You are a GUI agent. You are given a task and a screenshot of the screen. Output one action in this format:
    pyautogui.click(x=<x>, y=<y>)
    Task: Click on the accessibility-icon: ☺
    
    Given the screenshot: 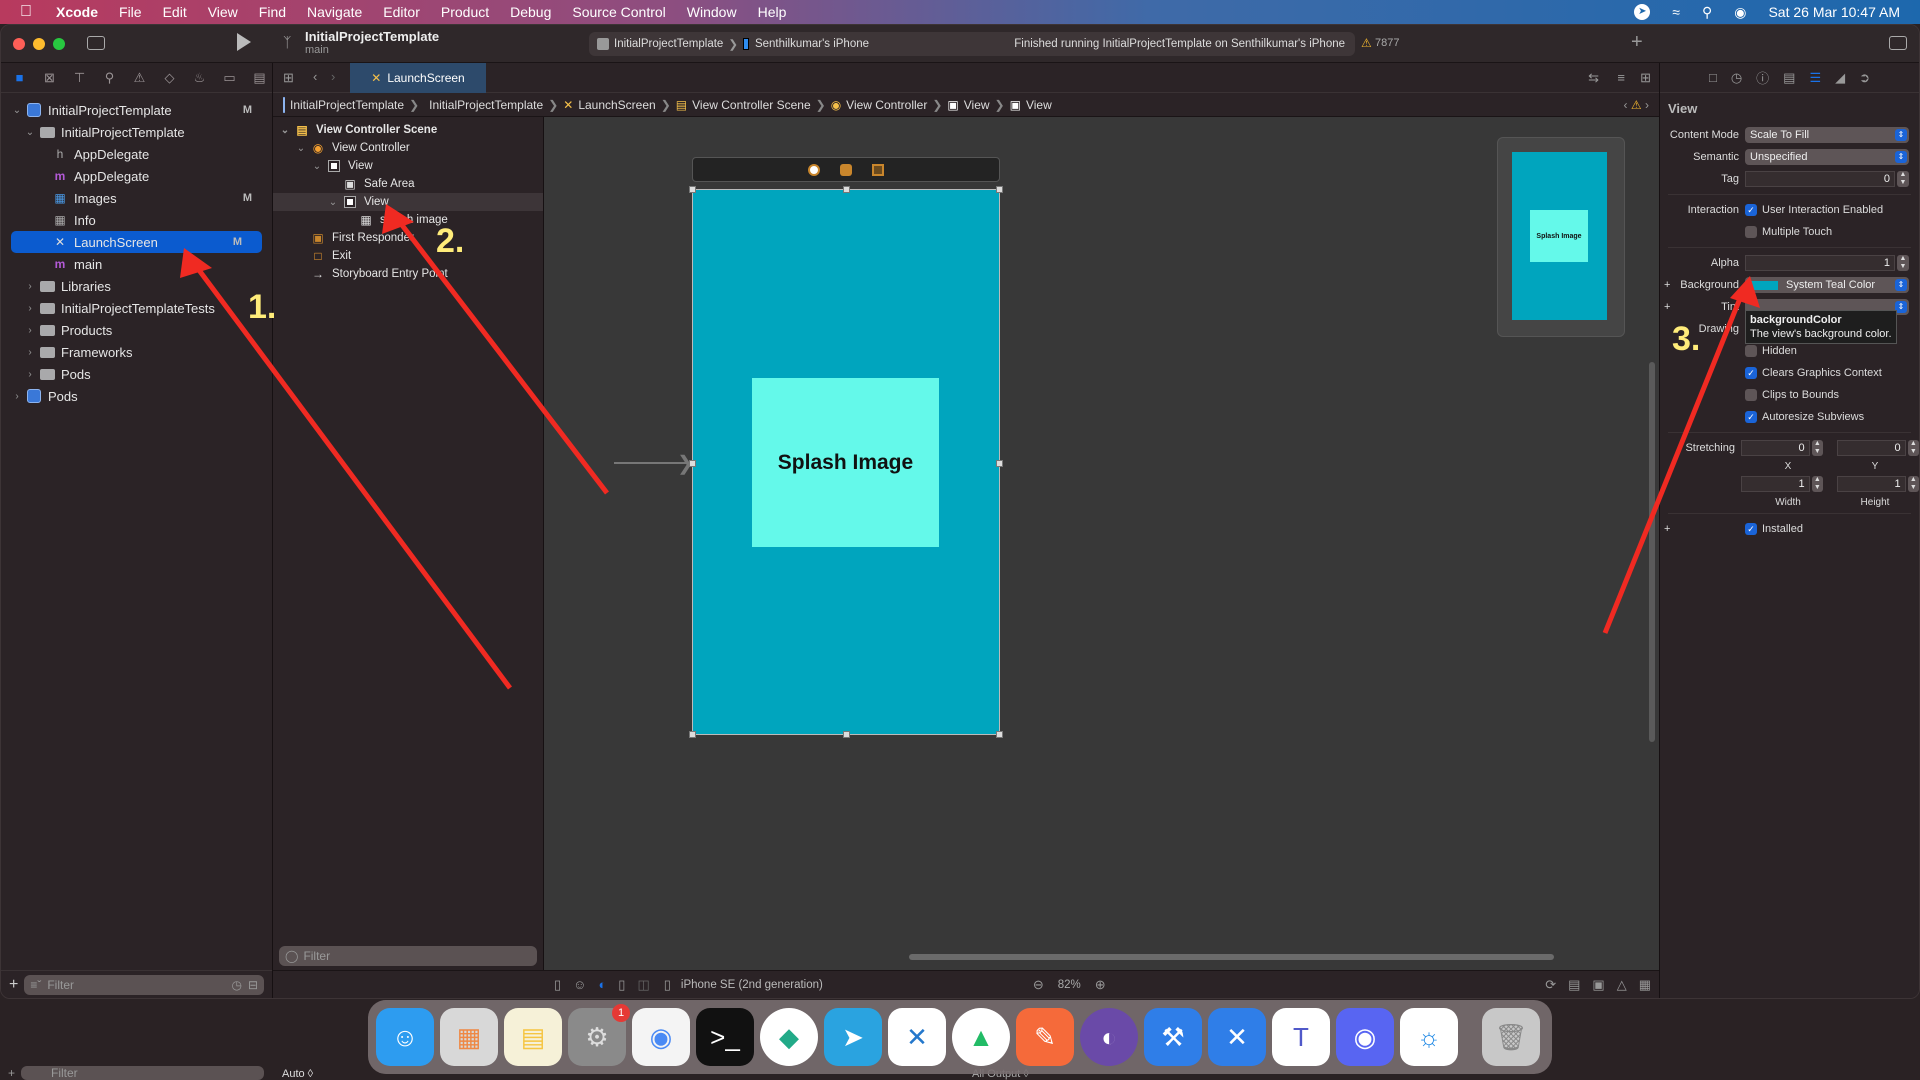 What is the action you would take?
    pyautogui.click(x=579, y=984)
    